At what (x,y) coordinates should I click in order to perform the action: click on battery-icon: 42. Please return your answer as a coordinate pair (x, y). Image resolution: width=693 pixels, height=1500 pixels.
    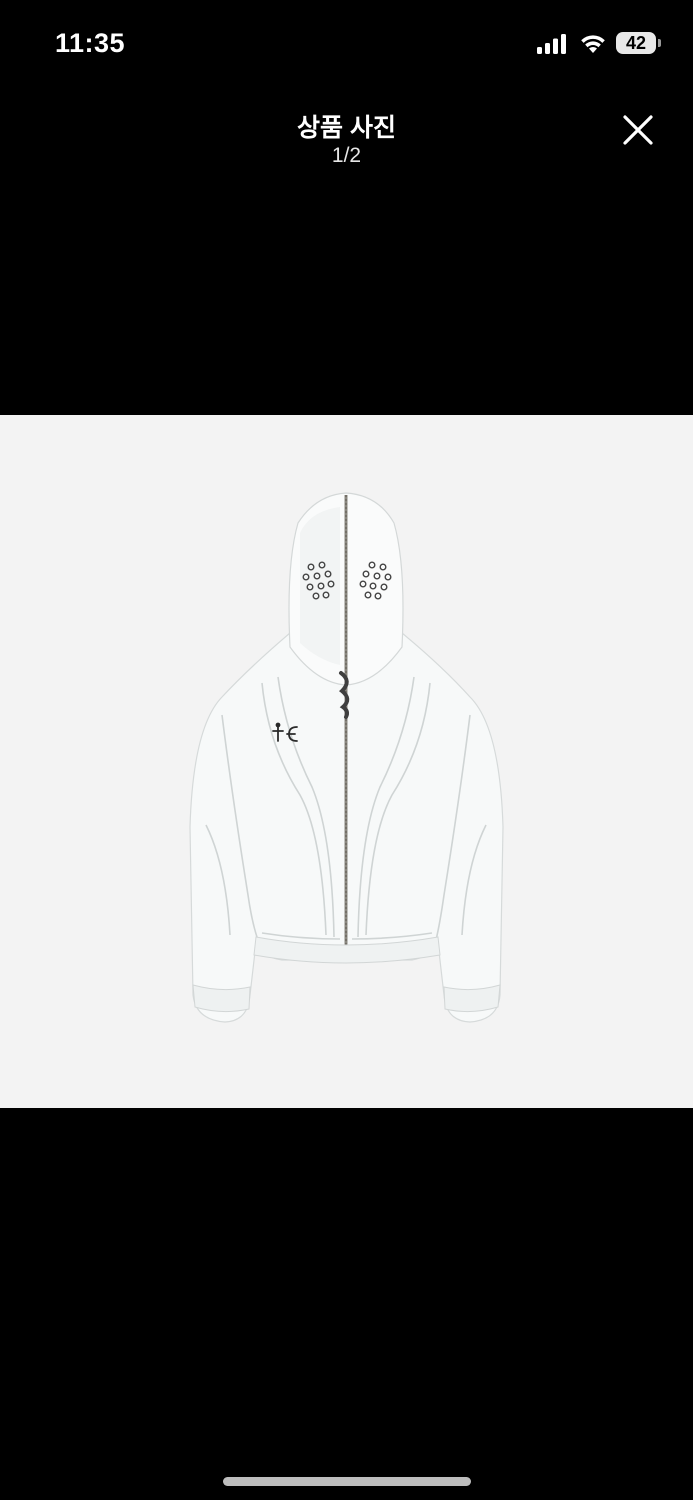
    Looking at the image, I should click on (639, 44).